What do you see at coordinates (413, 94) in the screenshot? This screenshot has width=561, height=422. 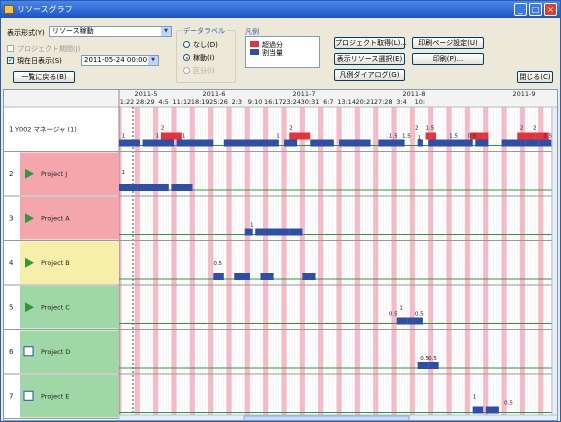 I see `timeline-month: 2011-8` at bounding box center [413, 94].